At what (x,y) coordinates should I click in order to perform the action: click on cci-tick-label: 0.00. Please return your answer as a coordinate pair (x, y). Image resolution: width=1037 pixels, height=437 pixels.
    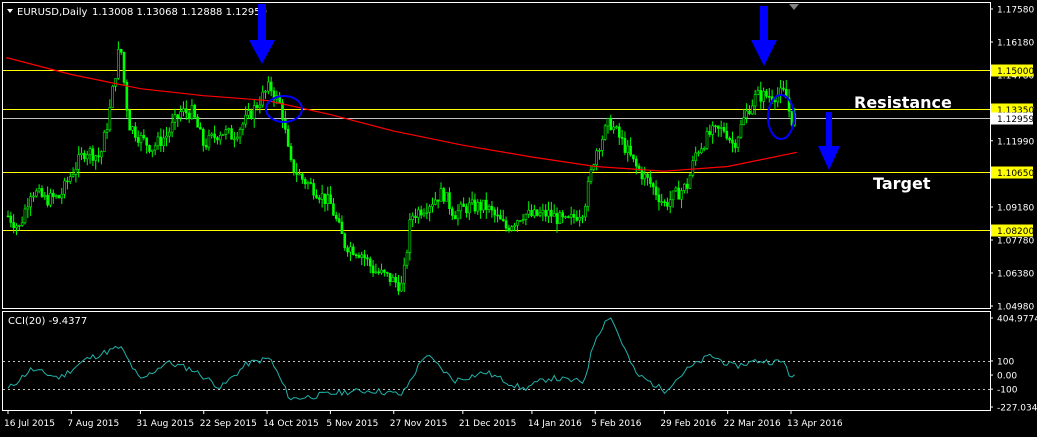
    Looking at the image, I should click on (1007, 377).